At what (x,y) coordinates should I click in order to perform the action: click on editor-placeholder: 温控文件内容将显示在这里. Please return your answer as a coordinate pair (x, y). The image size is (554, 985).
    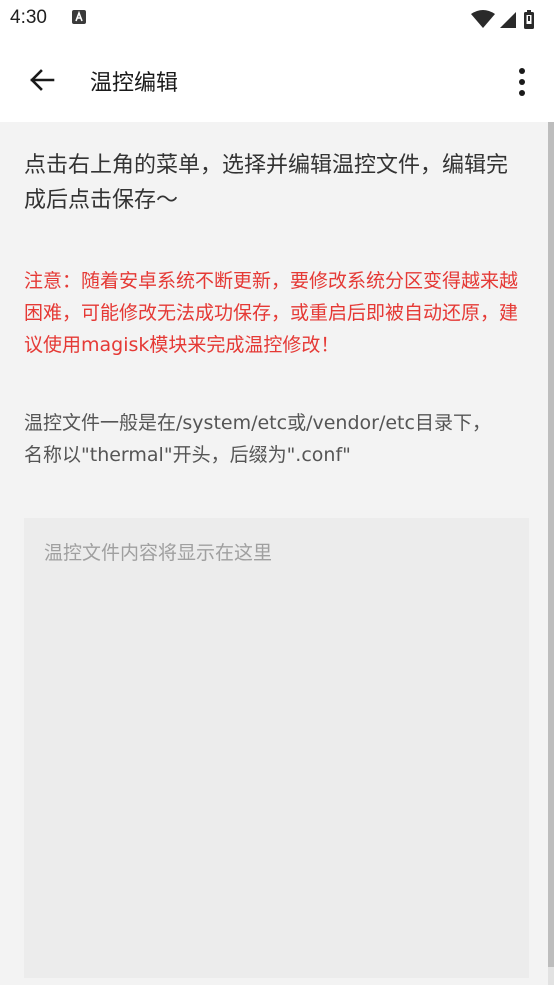
    Looking at the image, I should click on (158, 553).